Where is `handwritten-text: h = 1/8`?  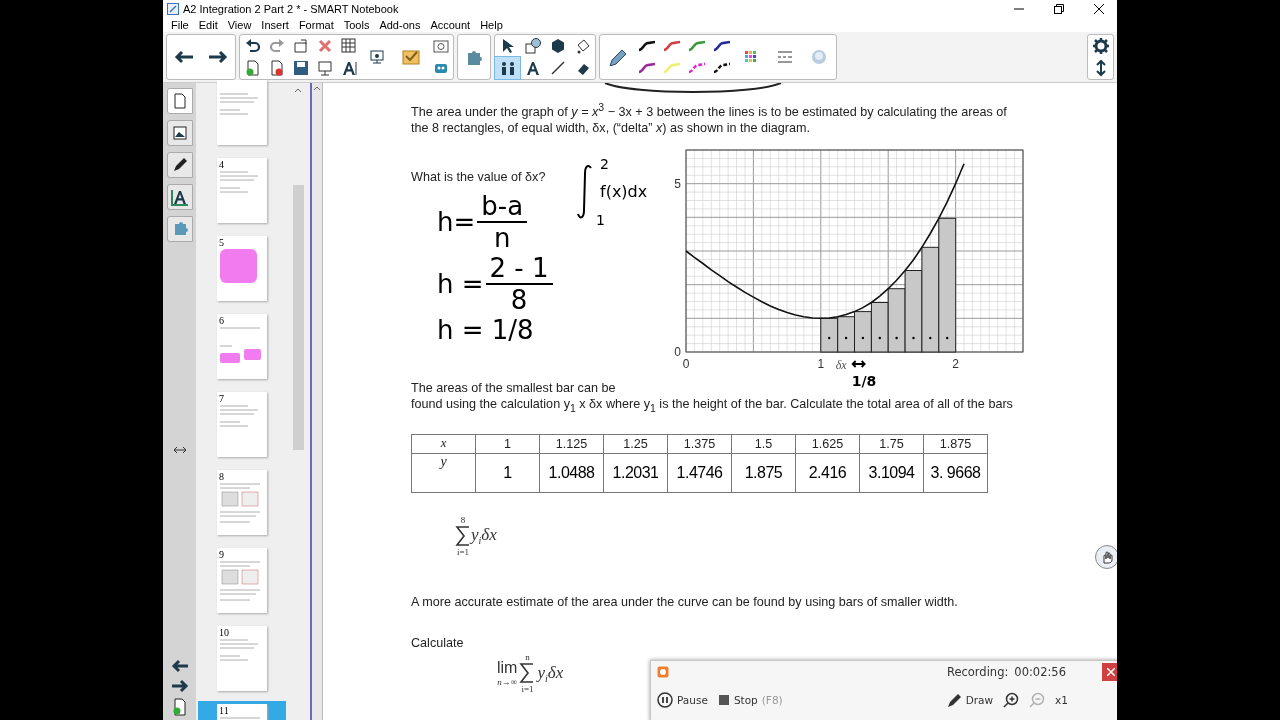 handwritten-text: h = 1/8 is located at coordinates (486, 330).